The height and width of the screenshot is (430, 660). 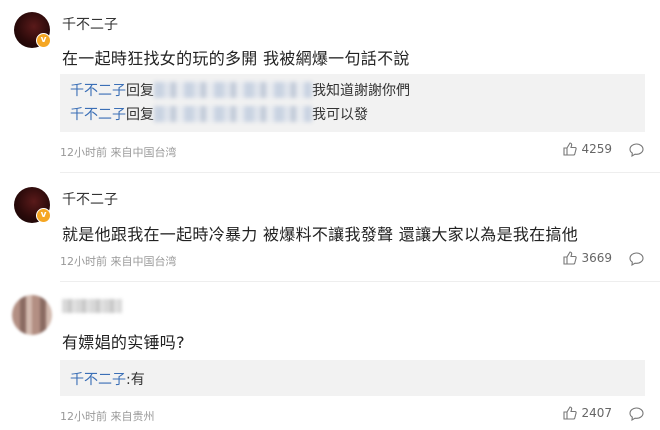 What do you see at coordinates (32, 315) in the screenshot?
I see `avatar` at bounding box center [32, 315].